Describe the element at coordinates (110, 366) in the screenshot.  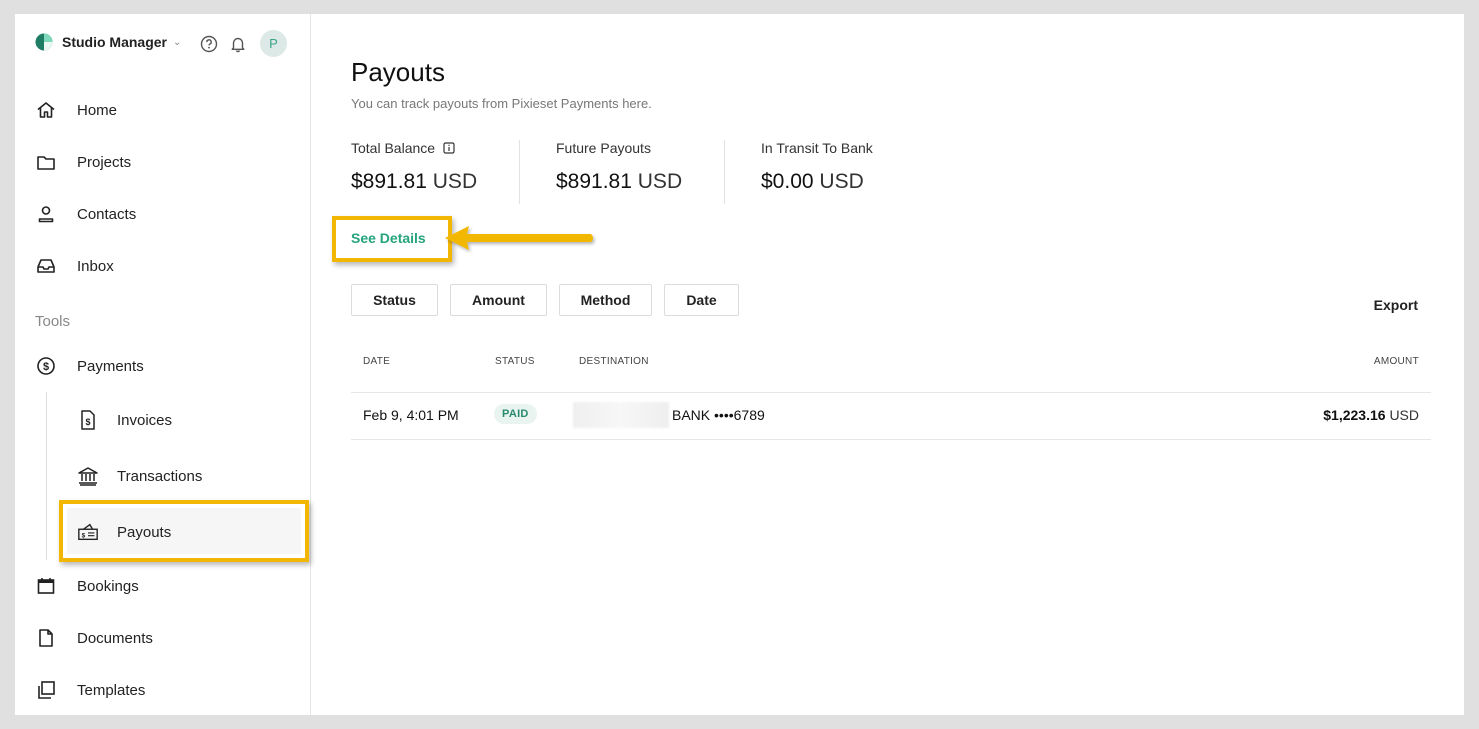
I see `sidebar-item-label: Payments` at that location.